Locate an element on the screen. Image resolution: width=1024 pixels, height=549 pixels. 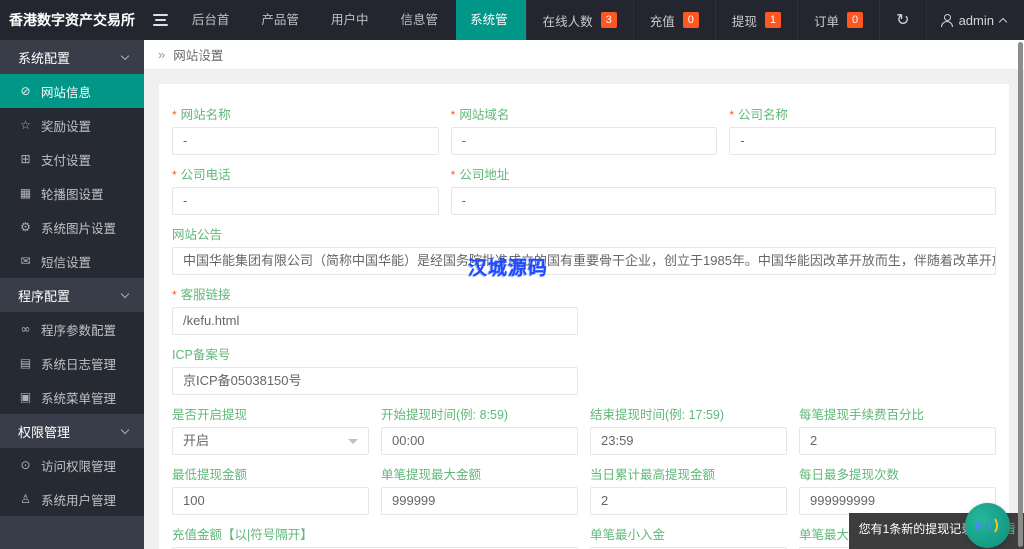
sidebar-section-header: 程序配置 is located at coordinates (72, 295).